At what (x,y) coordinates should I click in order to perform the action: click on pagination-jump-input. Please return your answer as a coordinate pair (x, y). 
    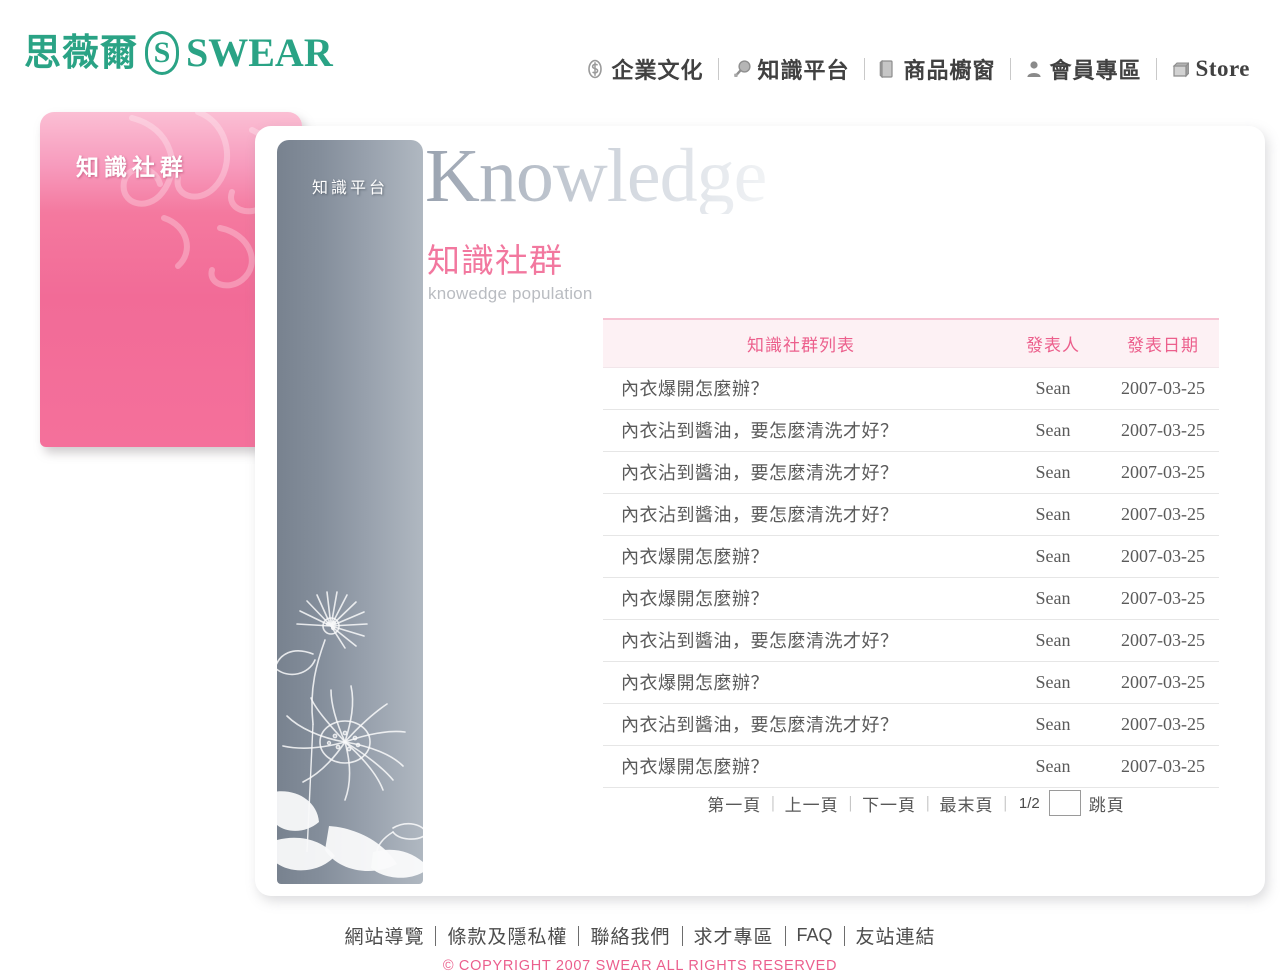
    Looking at the image, I should click on (1064, 803).